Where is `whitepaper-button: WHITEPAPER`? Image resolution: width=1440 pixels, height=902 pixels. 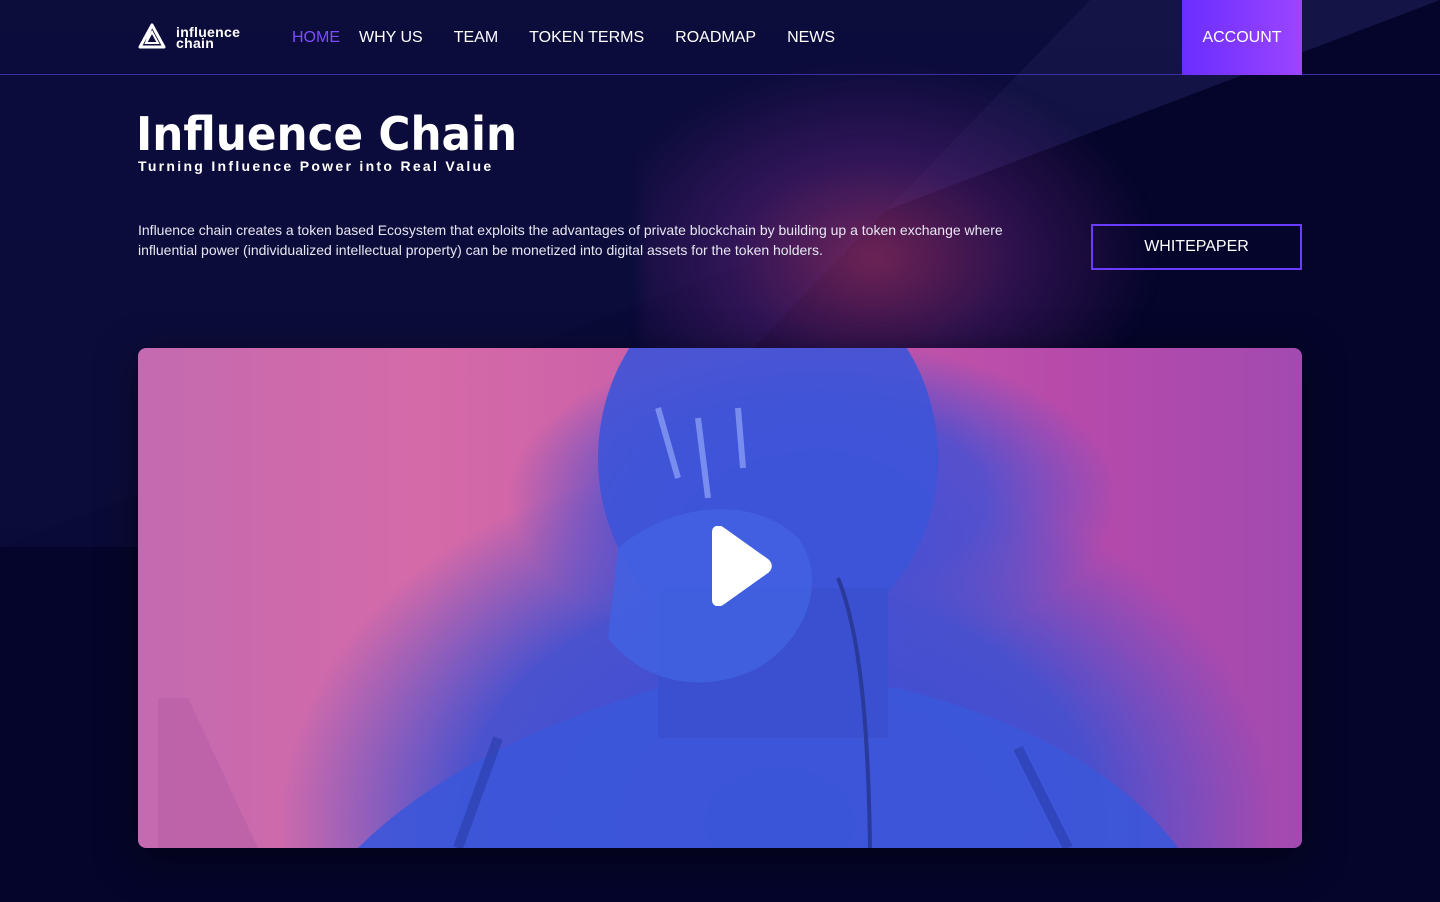 whitepaper-button: WHITEPAPER is located at coordinates (1196, 247).